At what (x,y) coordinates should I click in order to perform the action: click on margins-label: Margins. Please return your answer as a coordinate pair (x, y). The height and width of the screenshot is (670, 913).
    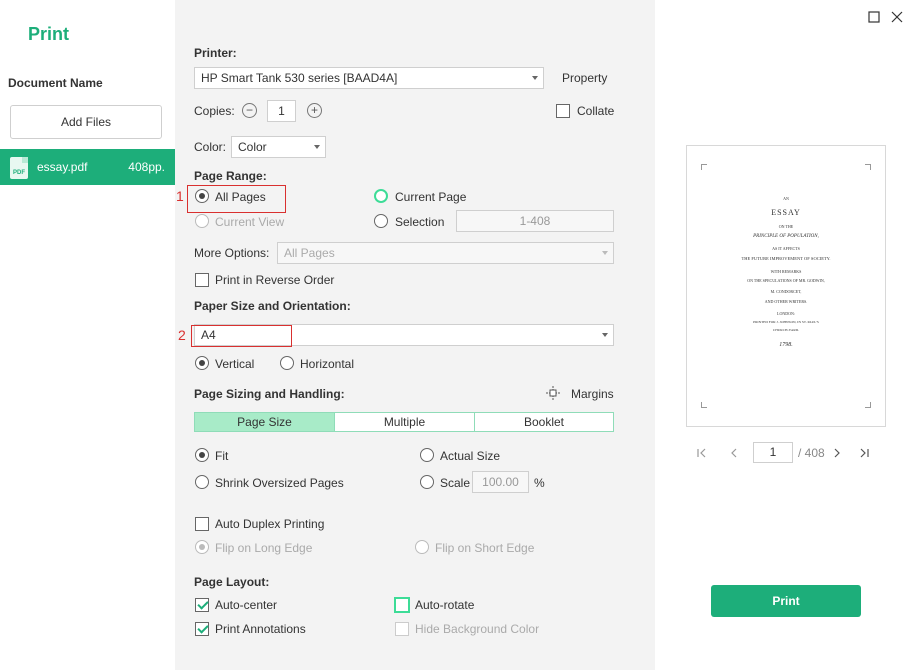
    Looking at the image, I should click on (592, 394).